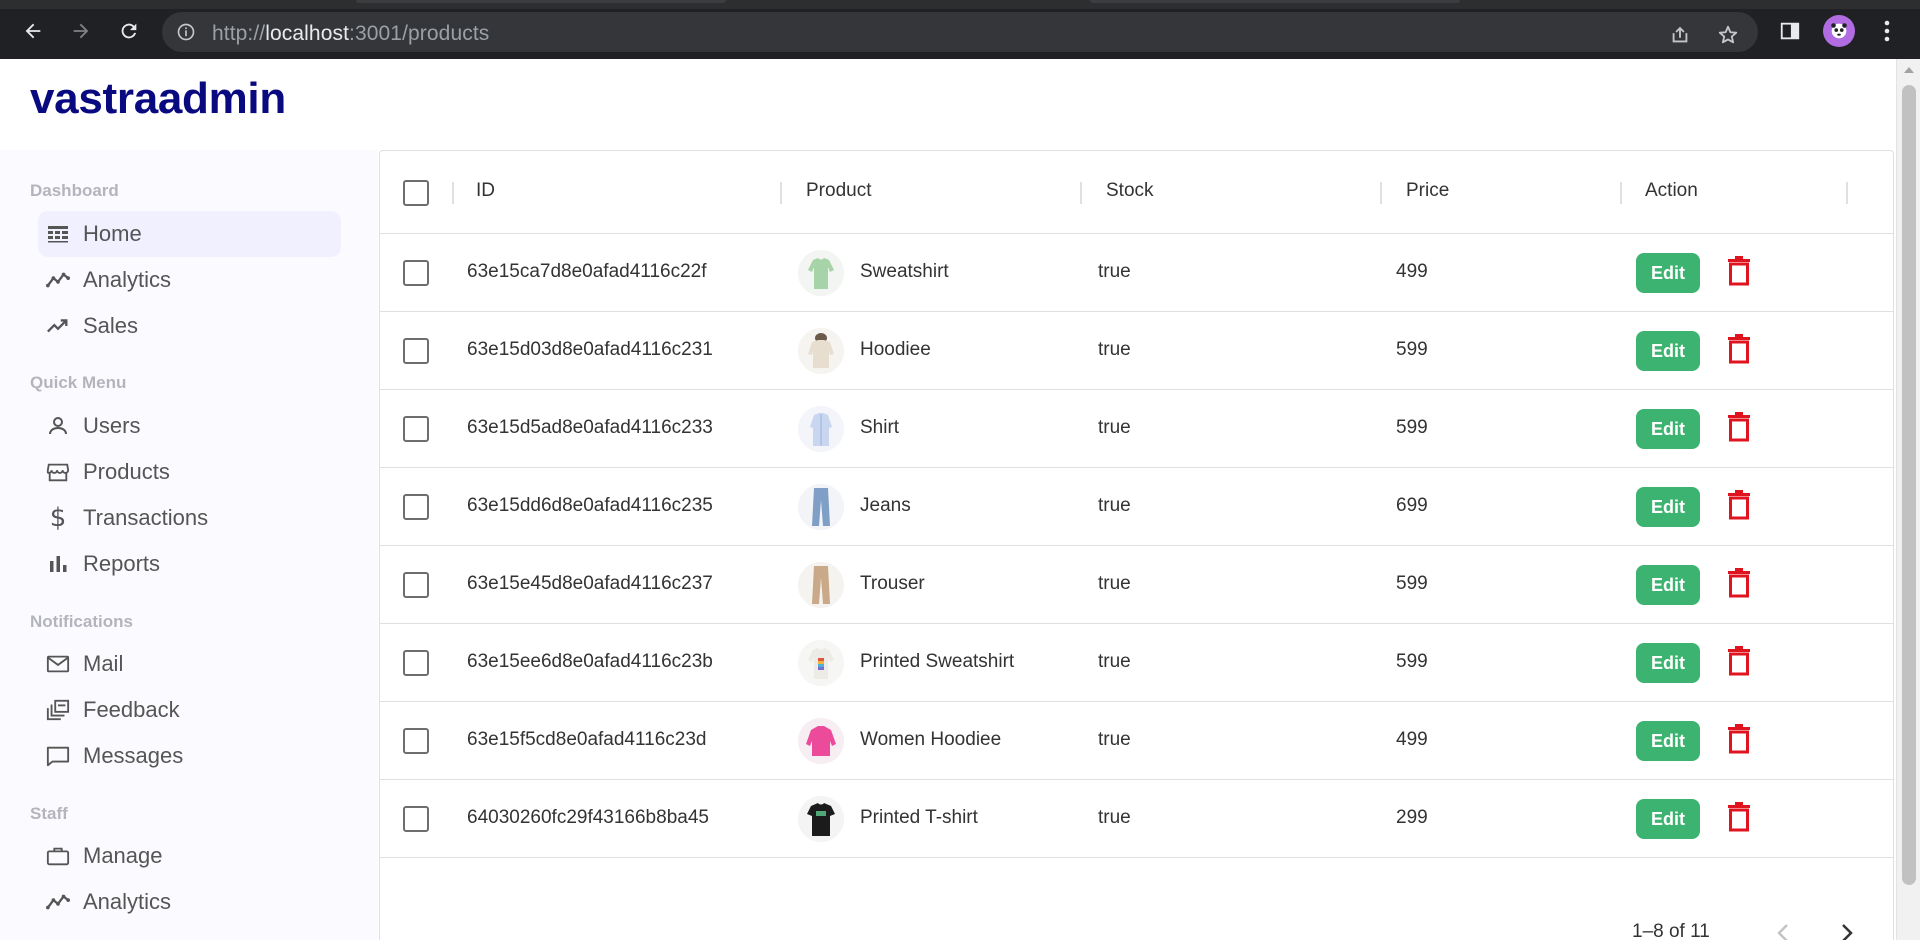  What do you see at coordinates (78, 382) in the screenshot?
I see `section-title-quick-menu: Quick Menu` at bounding box center [78, 382].